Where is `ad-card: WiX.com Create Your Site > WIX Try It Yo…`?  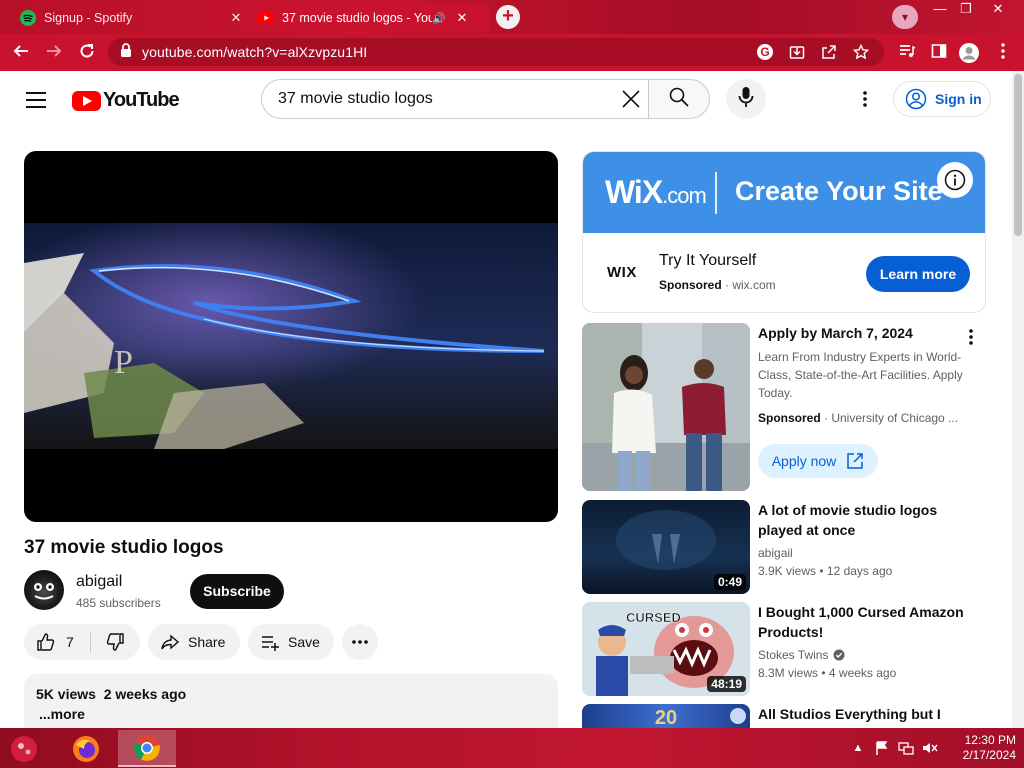
ad-card: WiX.com Create Your Site > WIX Try It Yo… is located at coordinates (784, 232).